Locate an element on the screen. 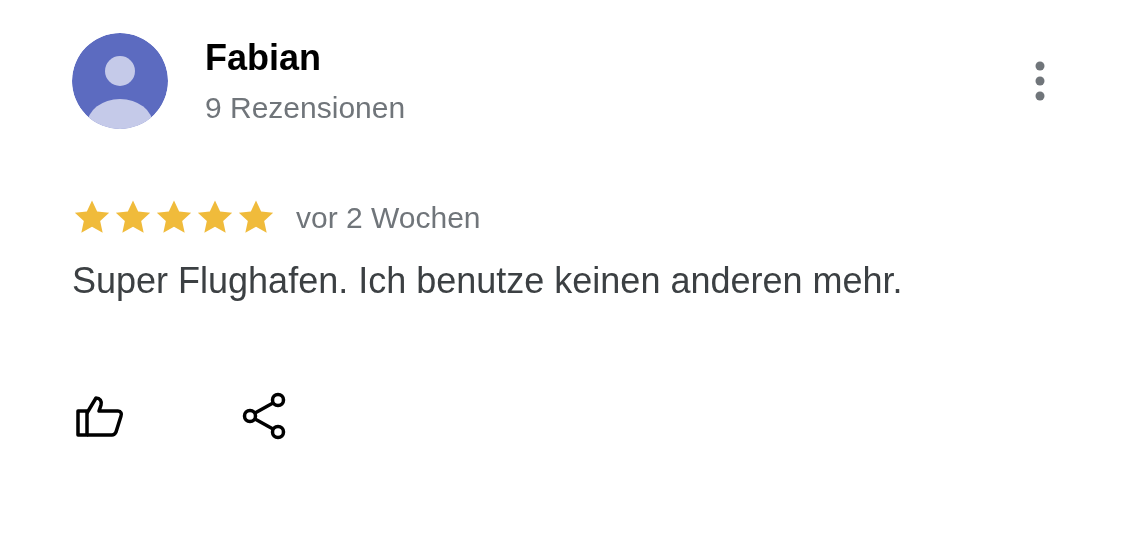  author-name: Fabian is located at coordinates (263, 58).